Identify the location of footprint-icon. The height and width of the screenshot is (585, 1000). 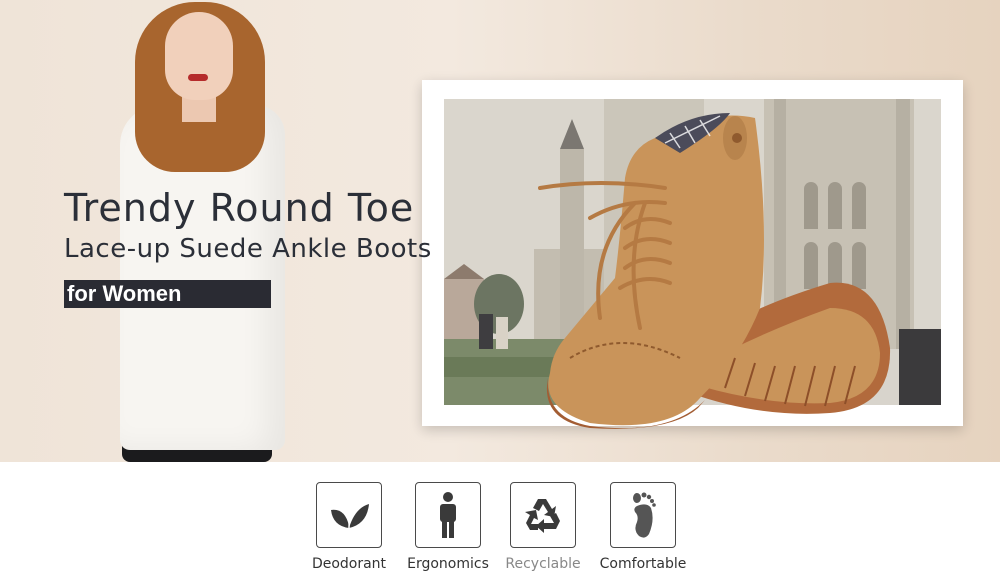
(643, 515).